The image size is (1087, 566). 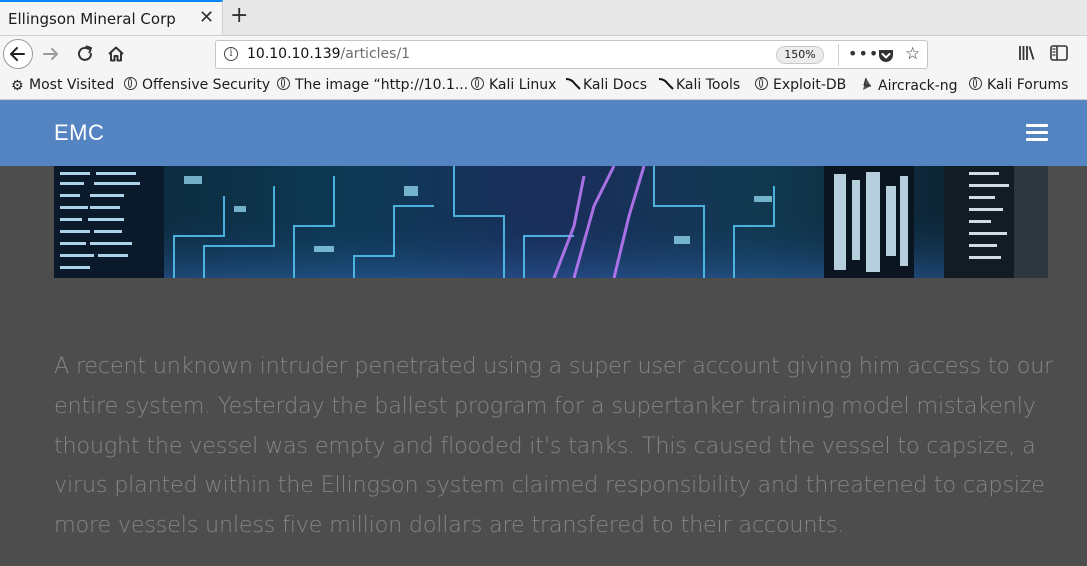 What do you see at coordinates (79, 133) in the screenshot?
I see `site-brand: EMC` at bounding box center [79, 133].